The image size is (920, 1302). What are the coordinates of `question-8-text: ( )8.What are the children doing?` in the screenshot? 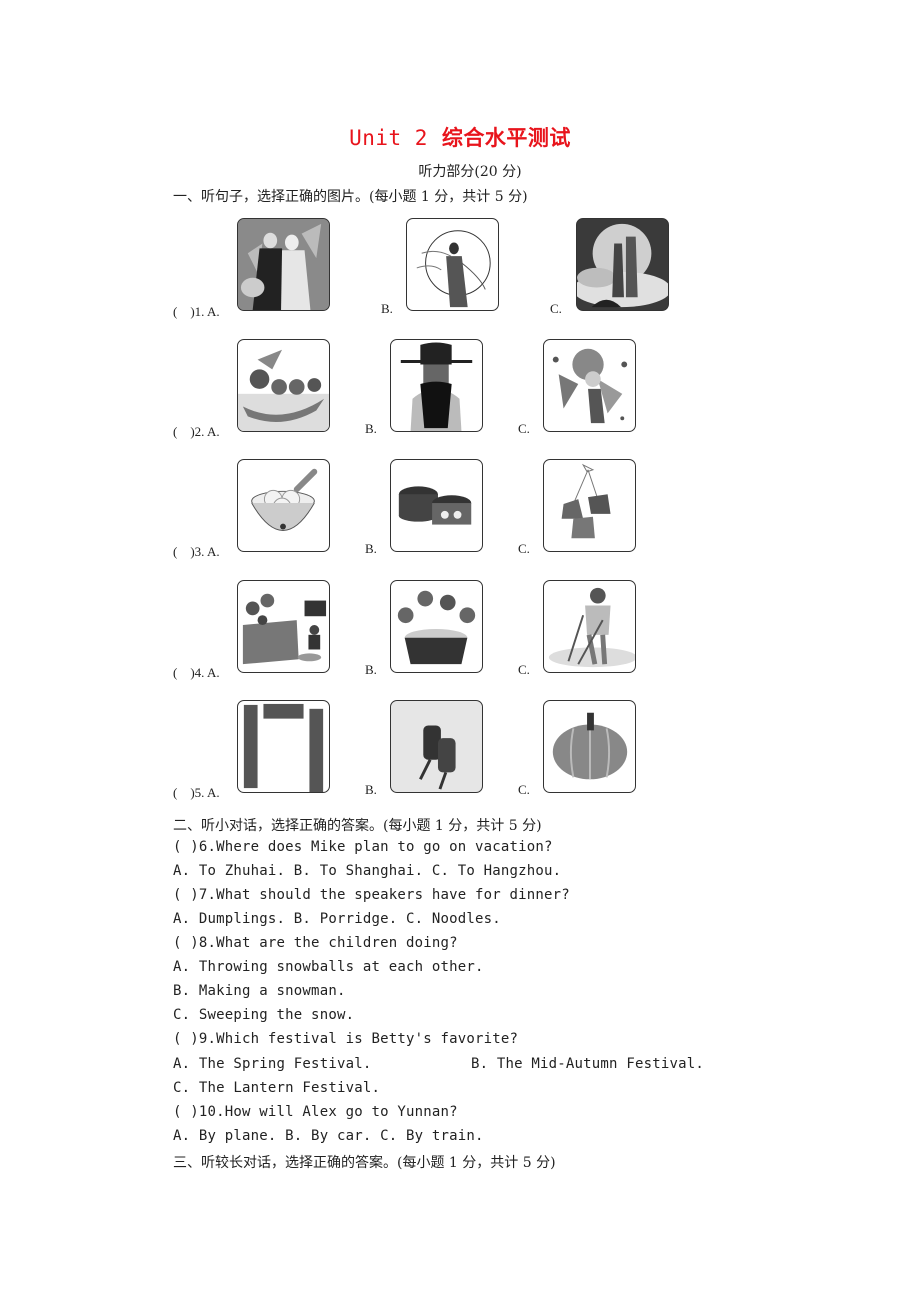 It's located at (315, 943).